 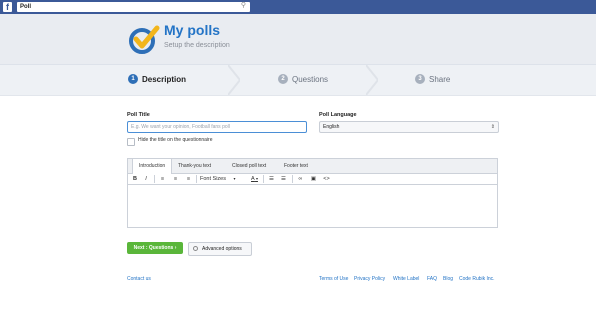 I want to click on italic-button: I, so click(x=146, y=179).